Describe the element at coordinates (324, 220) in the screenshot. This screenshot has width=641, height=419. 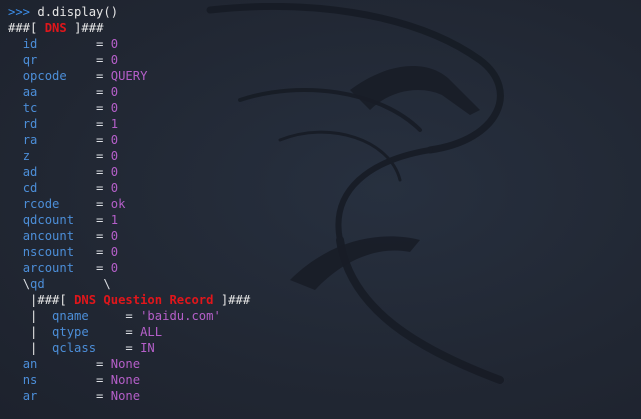
I see `field-row: qdcount = 1` at that location.